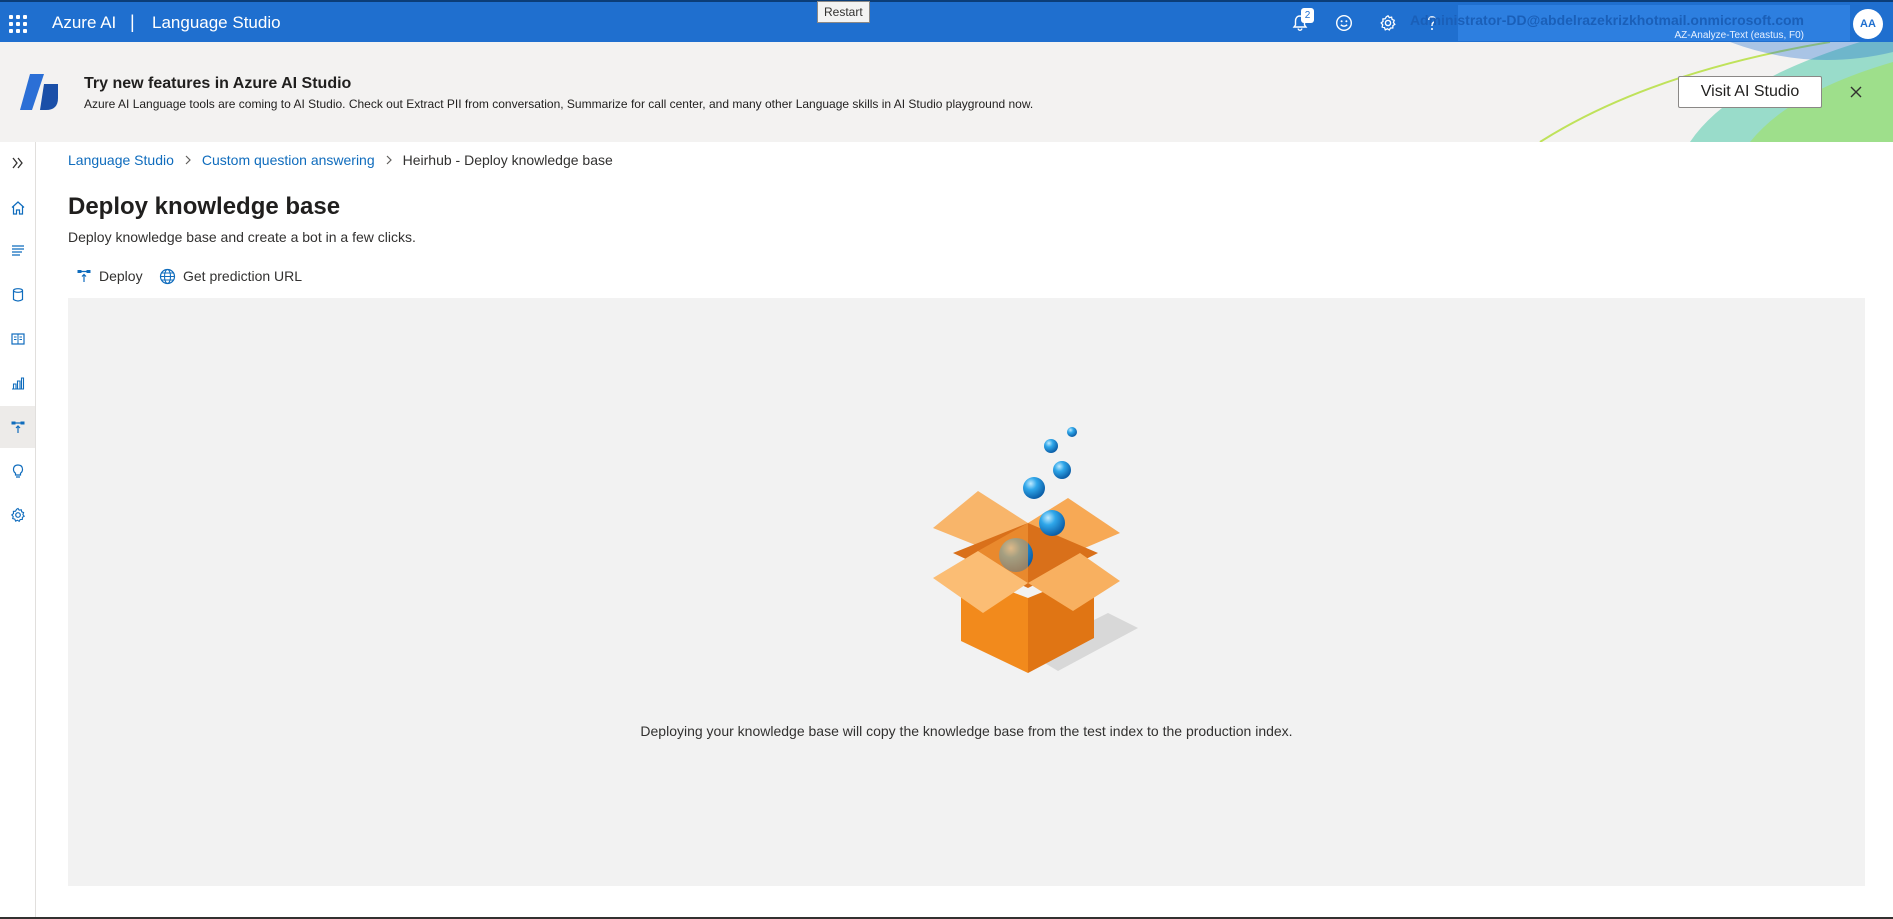 Image resolution: width=1893 pixels, height=919 pixels. What do you see at coordinates (1856, 92) in the screenshot?
I see `close-icon` at bounding box center [1856, 92].